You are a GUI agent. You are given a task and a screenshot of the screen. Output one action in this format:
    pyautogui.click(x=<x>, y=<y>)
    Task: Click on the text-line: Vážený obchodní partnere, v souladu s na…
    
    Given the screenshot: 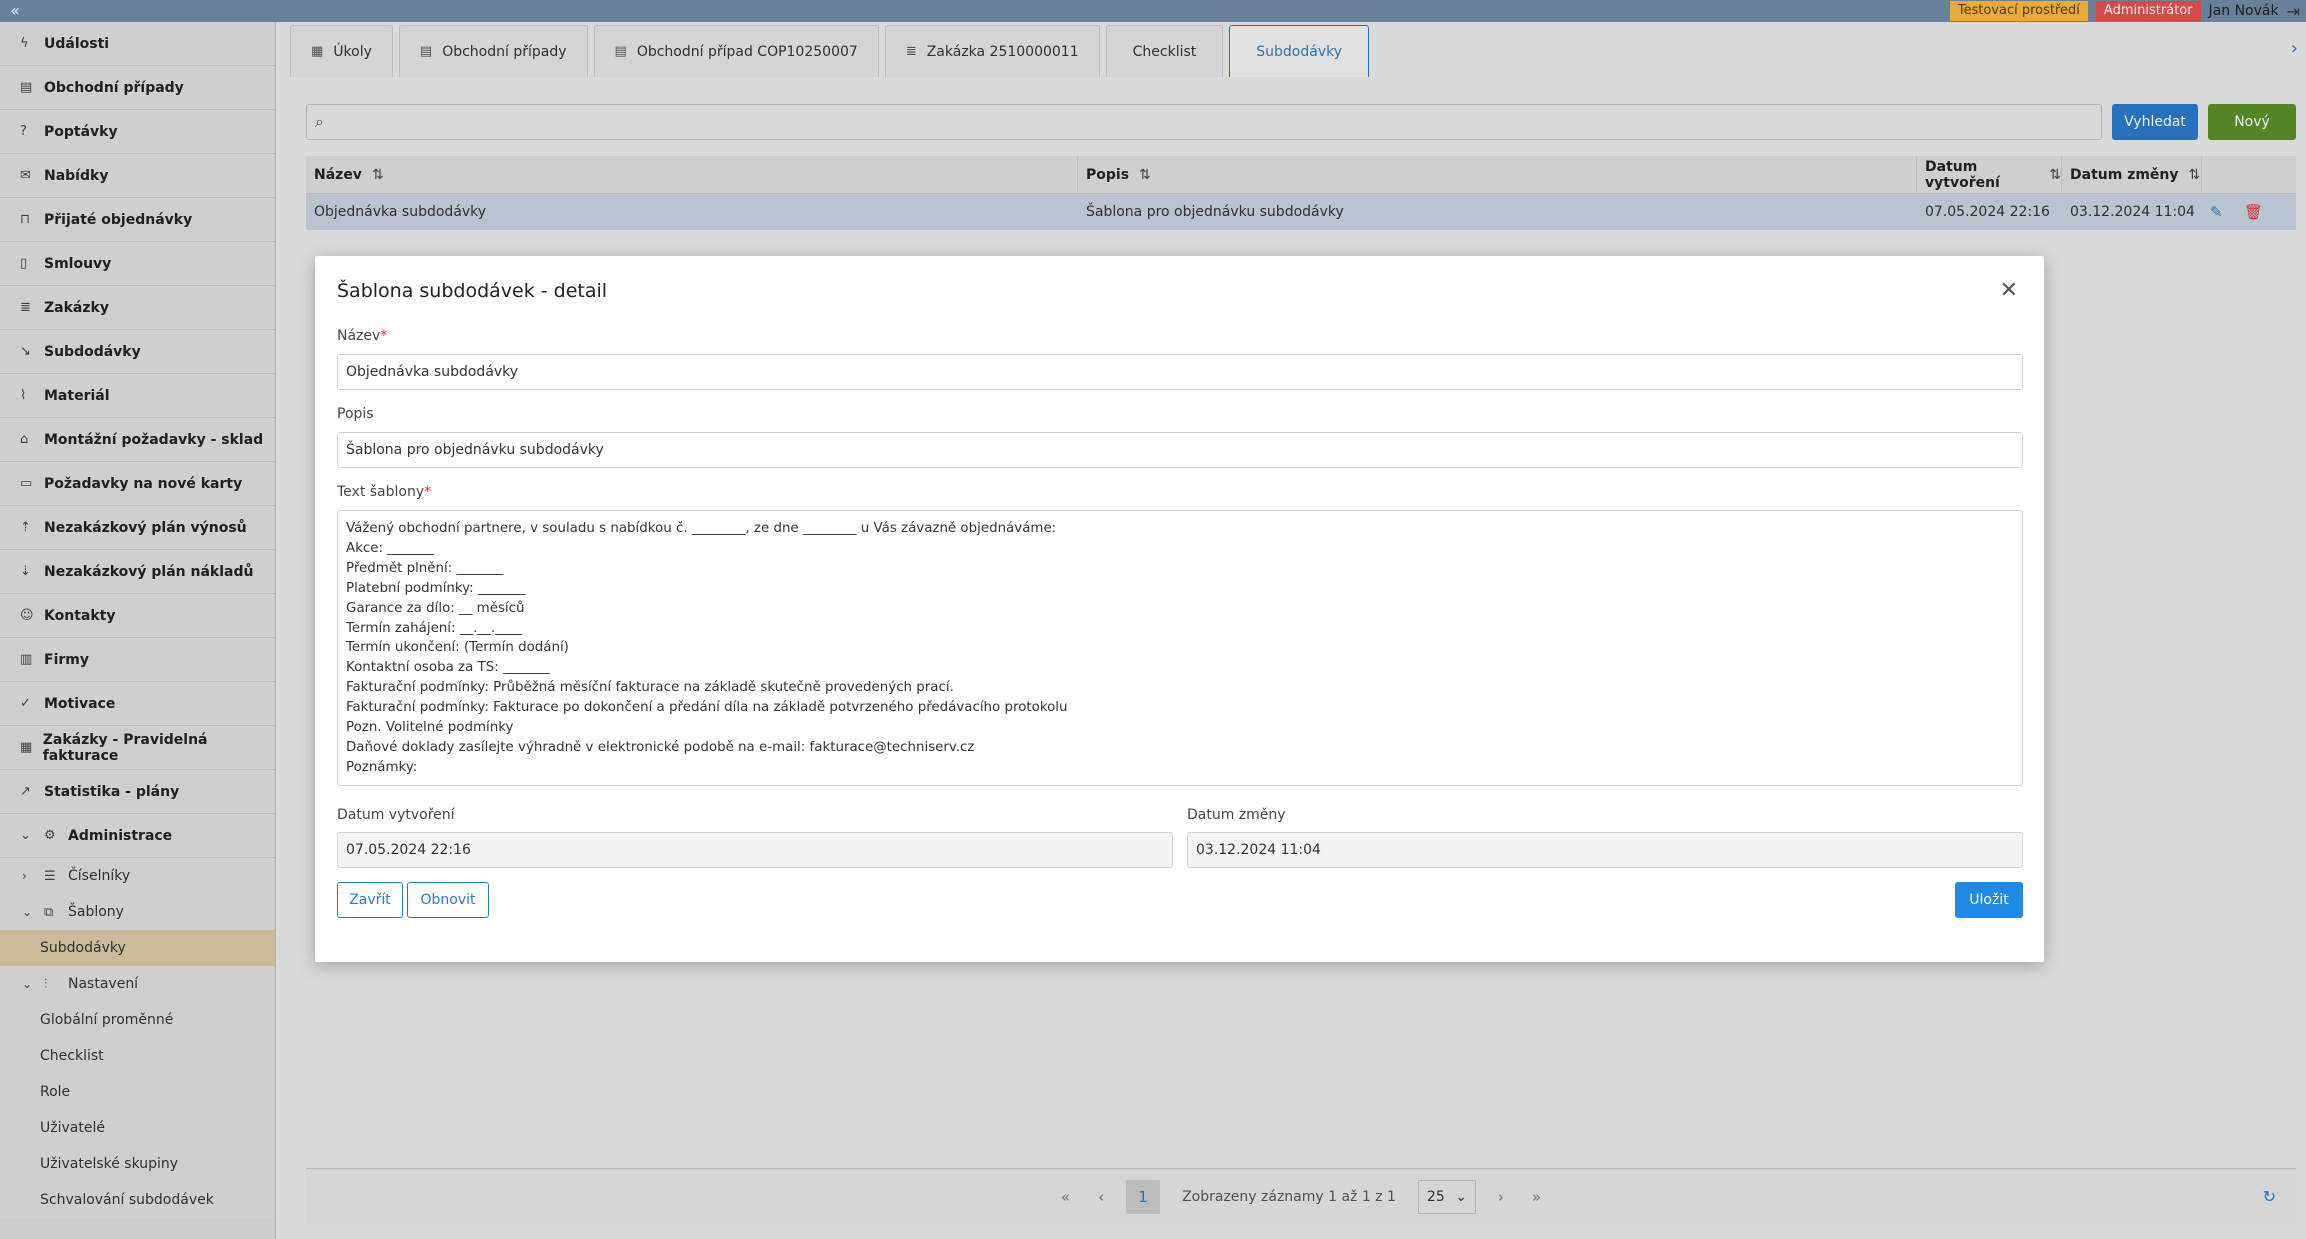 What is the action you would take?
    pyautogui.click(x=701, y=528)
    